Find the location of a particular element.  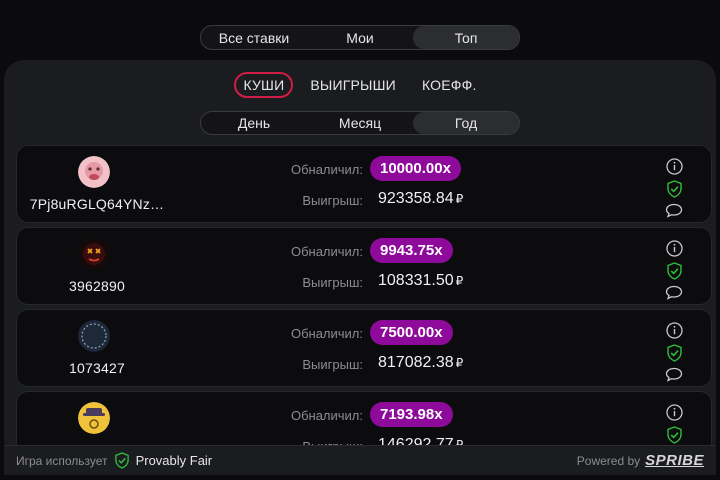

multiplier-badge: 9943.75x is located at coordinates (411, 250).